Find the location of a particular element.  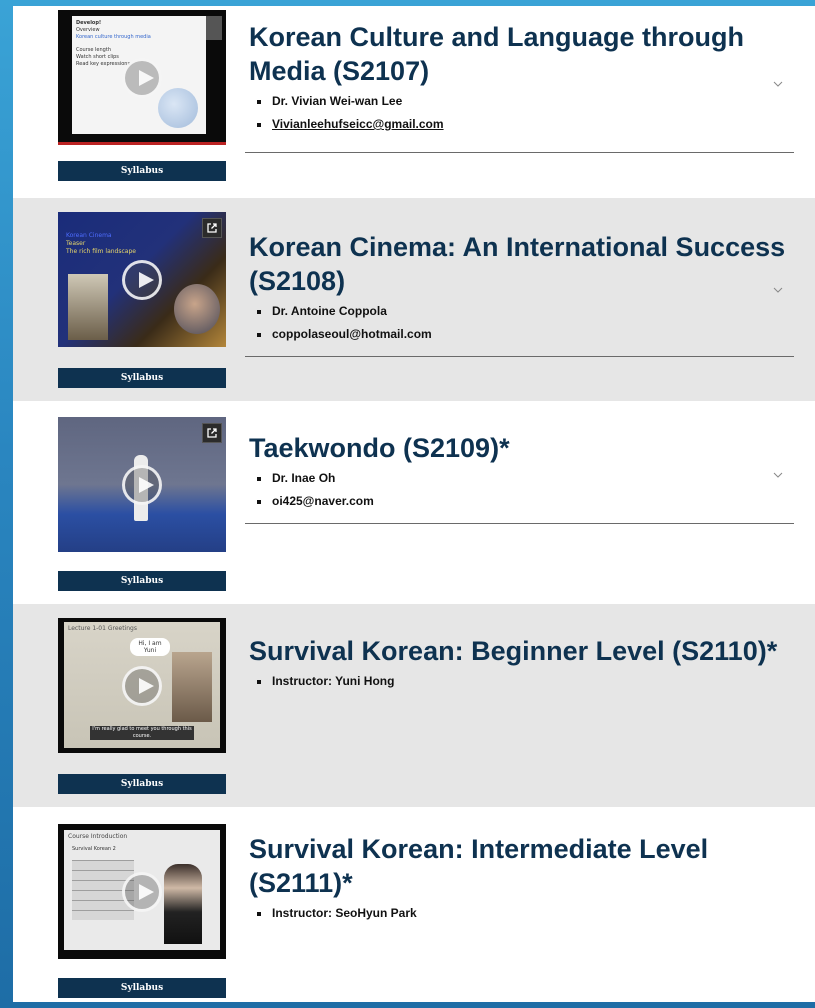

progress-bar is located at coordinates (142, 143).